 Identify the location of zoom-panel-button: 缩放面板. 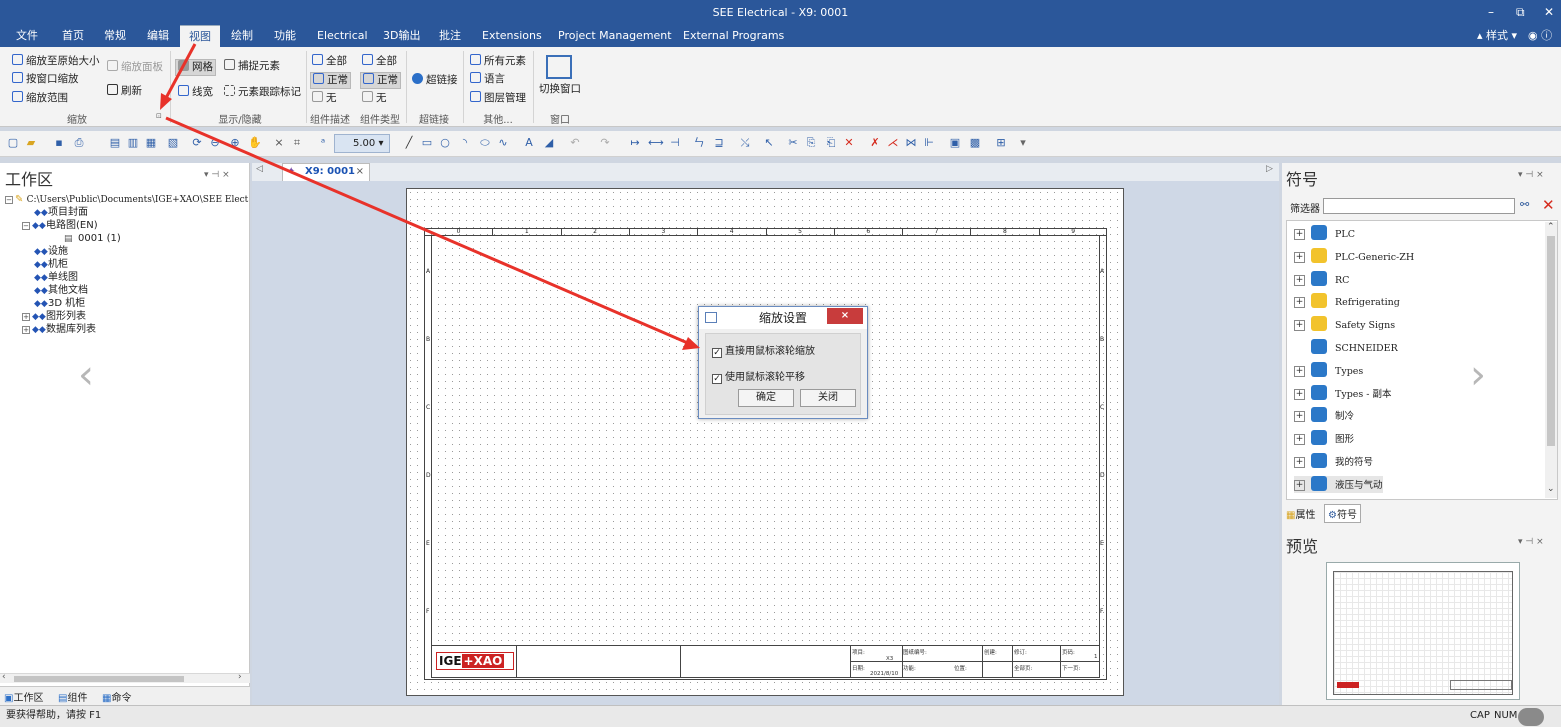
(135, 67).